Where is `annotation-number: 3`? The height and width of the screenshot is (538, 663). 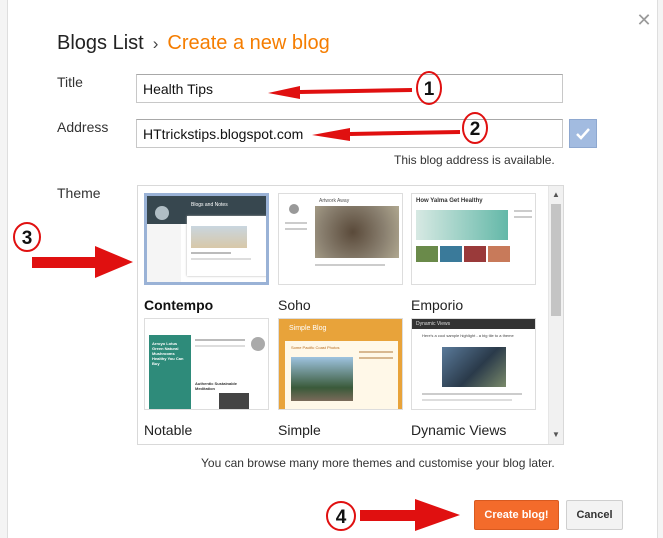
annotation-number: 3 is located at coordinates (27, 238).